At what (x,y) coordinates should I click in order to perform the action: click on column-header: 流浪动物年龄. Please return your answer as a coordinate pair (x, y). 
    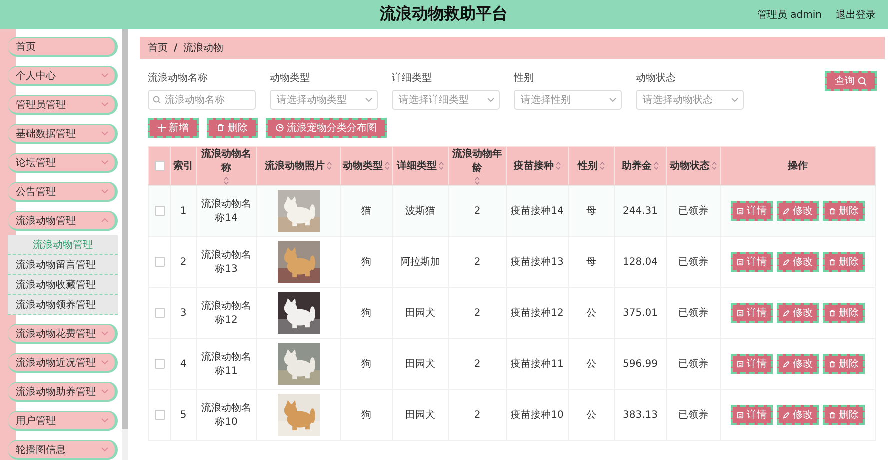
    Looking at the image, I should click on (478, 161).